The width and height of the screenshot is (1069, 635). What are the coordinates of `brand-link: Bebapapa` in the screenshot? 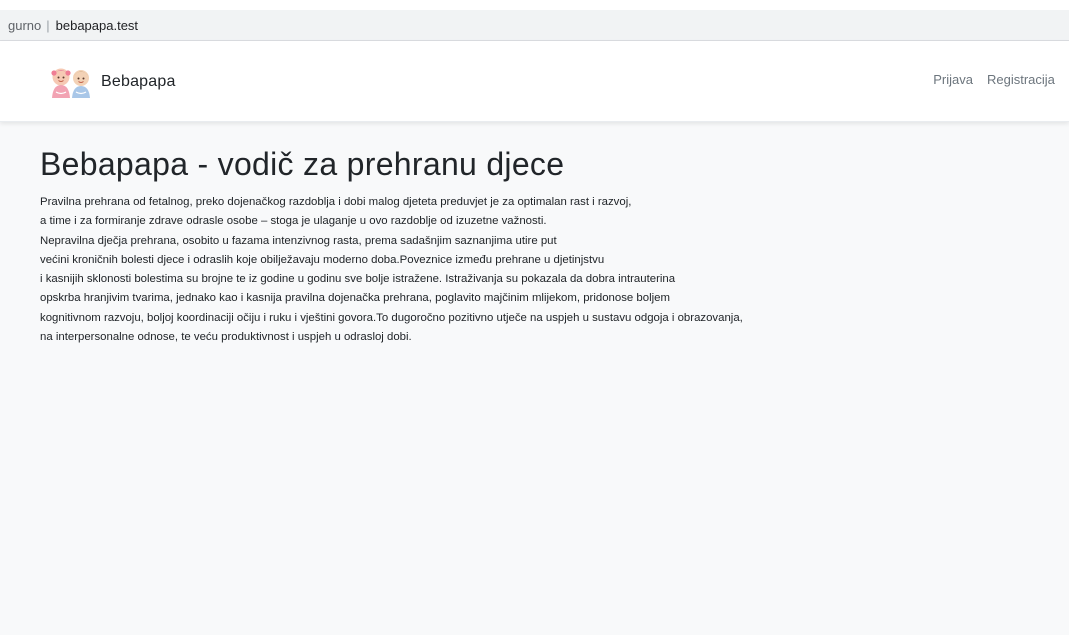 It's located at (111, 82).